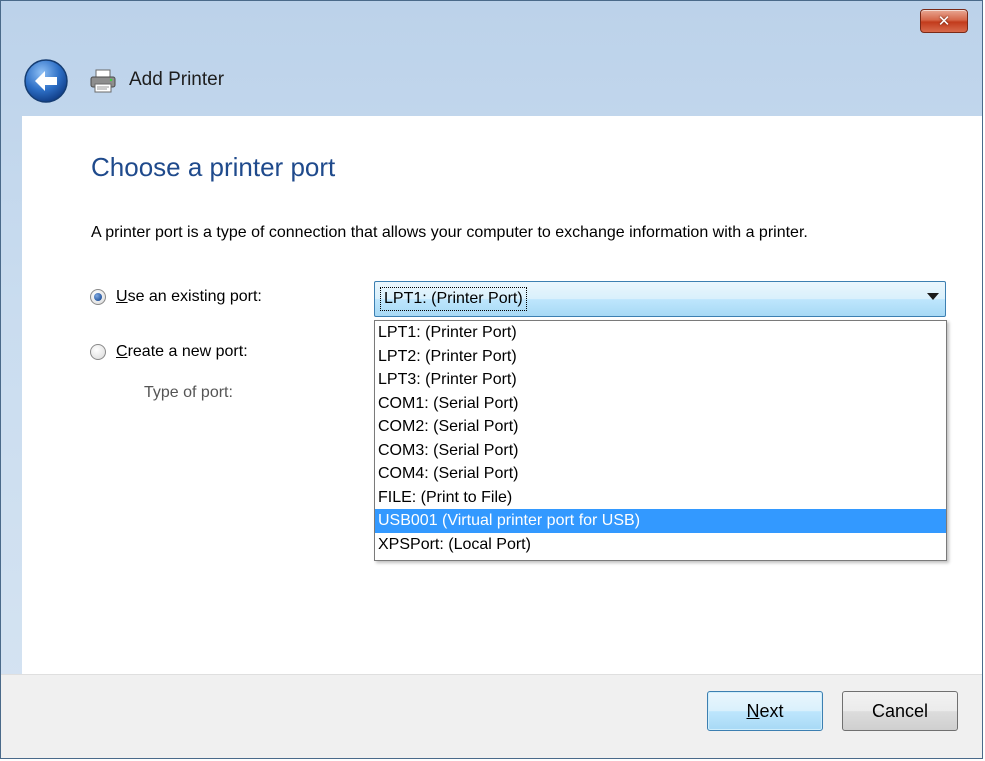 The image size is (985, 761). I want to click on port-option-highlighted: USB001 (Virtual printer port for USB), so click(660, 521).